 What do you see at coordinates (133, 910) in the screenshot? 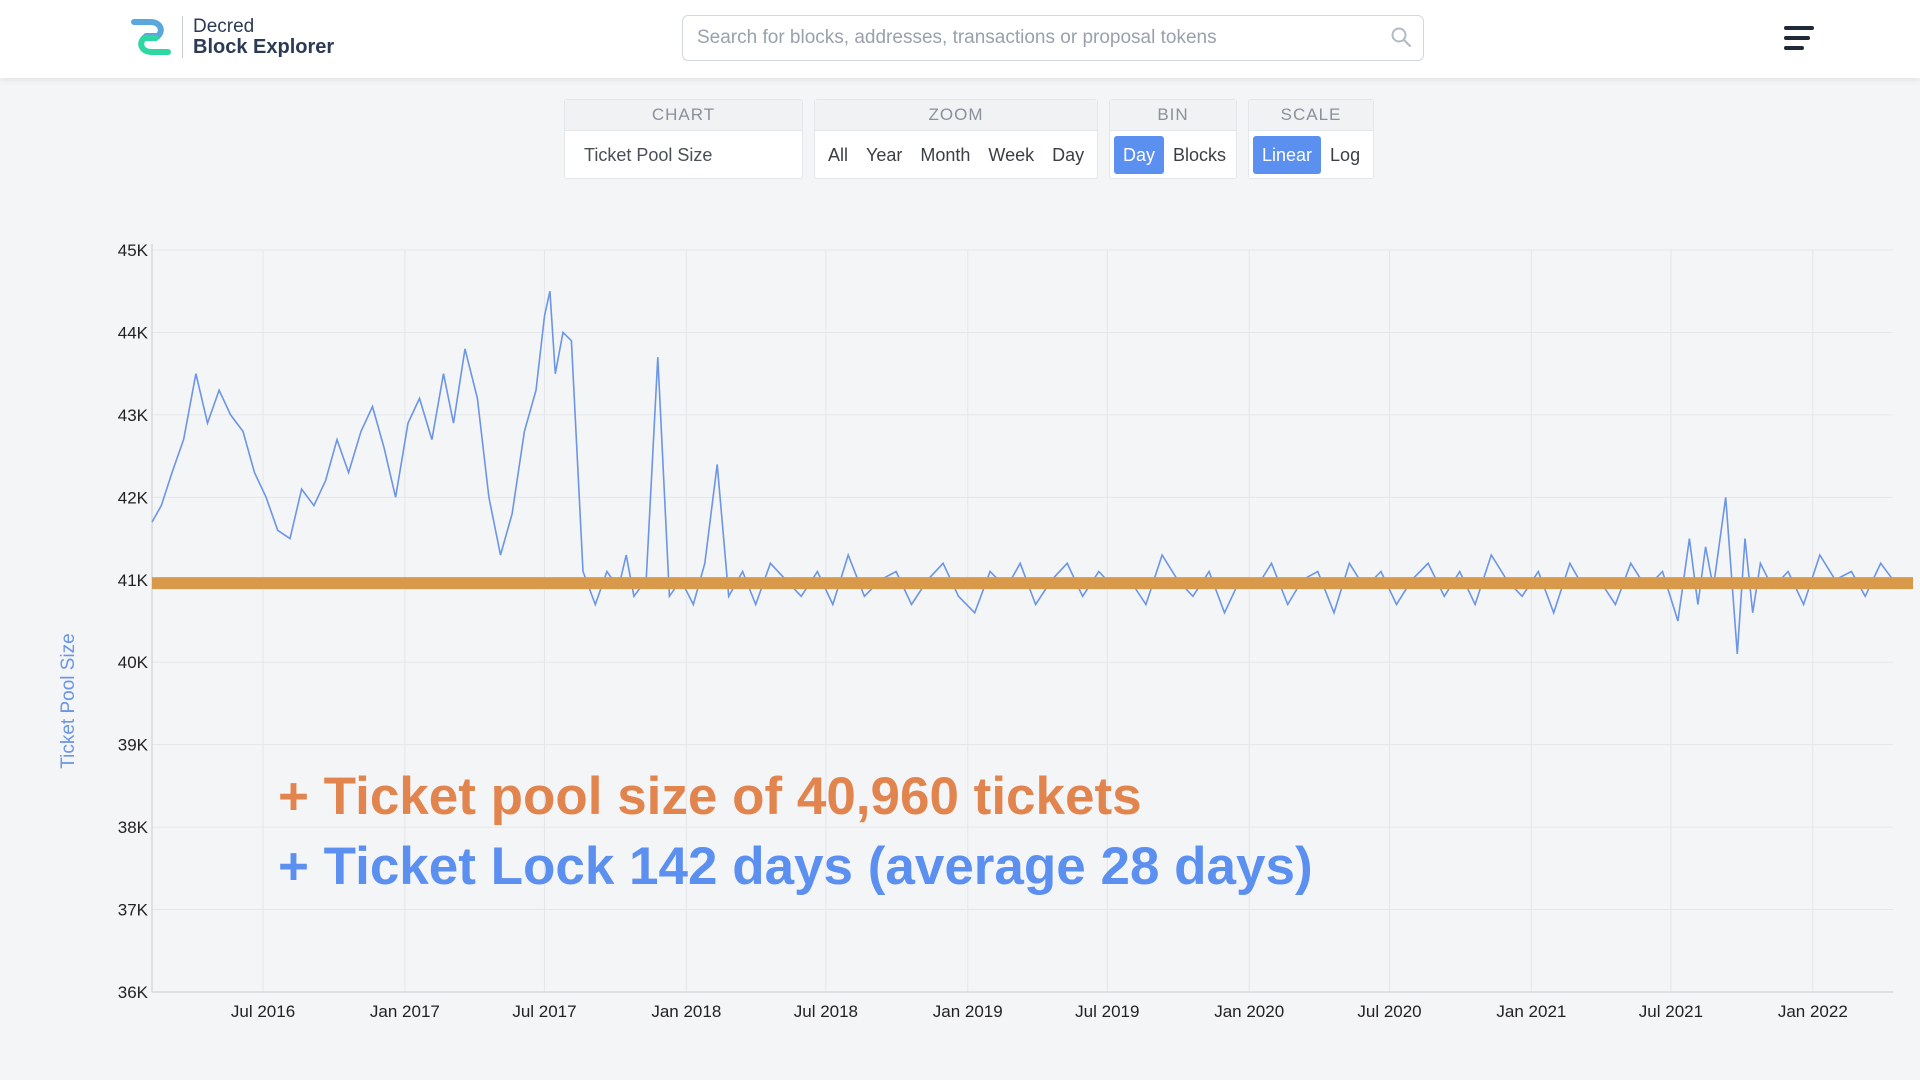
I see `y-tick-label: 37K` at bounding box center [133, 910].